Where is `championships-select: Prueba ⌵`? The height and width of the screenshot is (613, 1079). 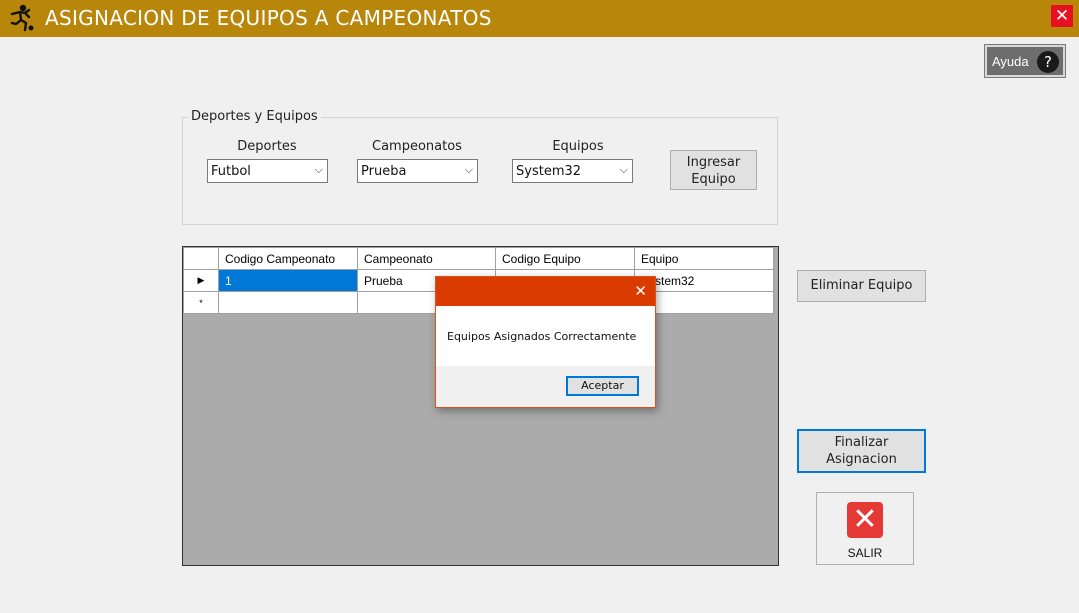 championships-select: Prueba ⌵ is located at coordinates (417, 171).